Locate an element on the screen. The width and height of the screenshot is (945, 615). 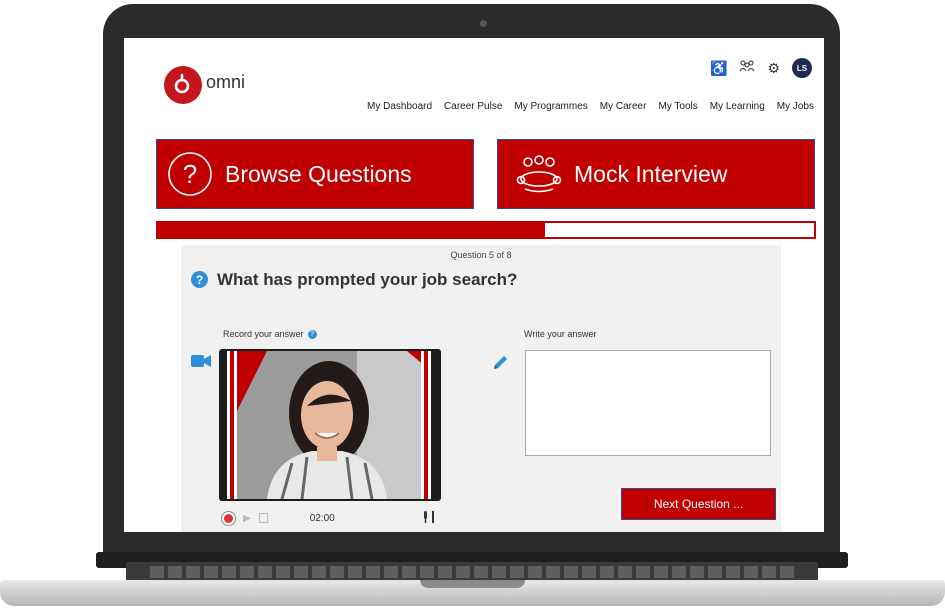
video-preview is located at coordinates (330, 425).